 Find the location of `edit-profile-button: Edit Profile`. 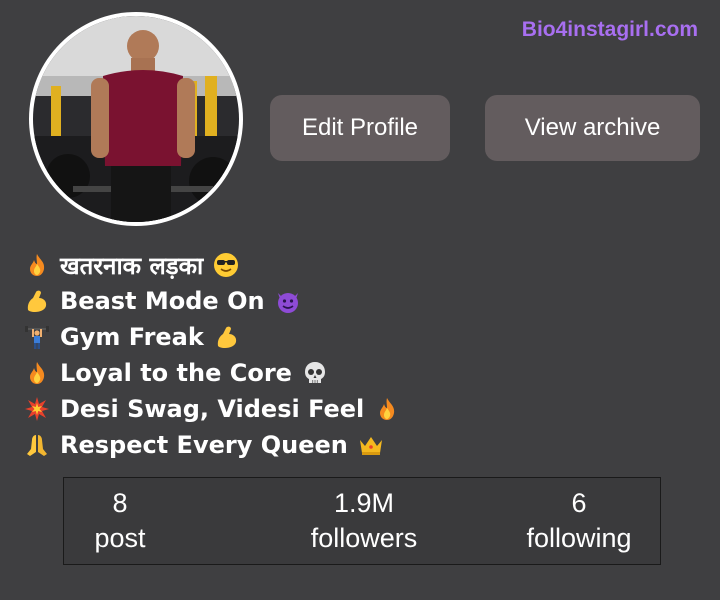

edit-profile-button: Edit Profile is located at coordinates (360, 128).